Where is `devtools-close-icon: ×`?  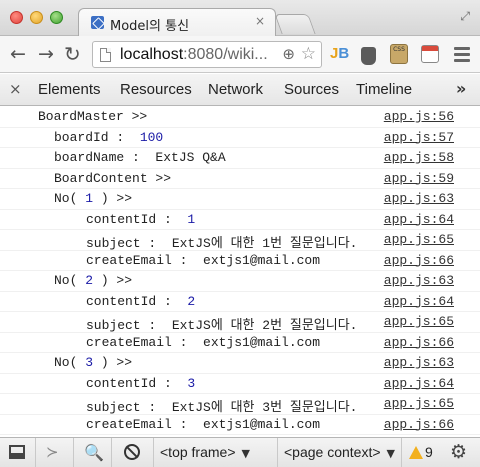 devtools-close-icon: × is located at coordinates (15, 89).